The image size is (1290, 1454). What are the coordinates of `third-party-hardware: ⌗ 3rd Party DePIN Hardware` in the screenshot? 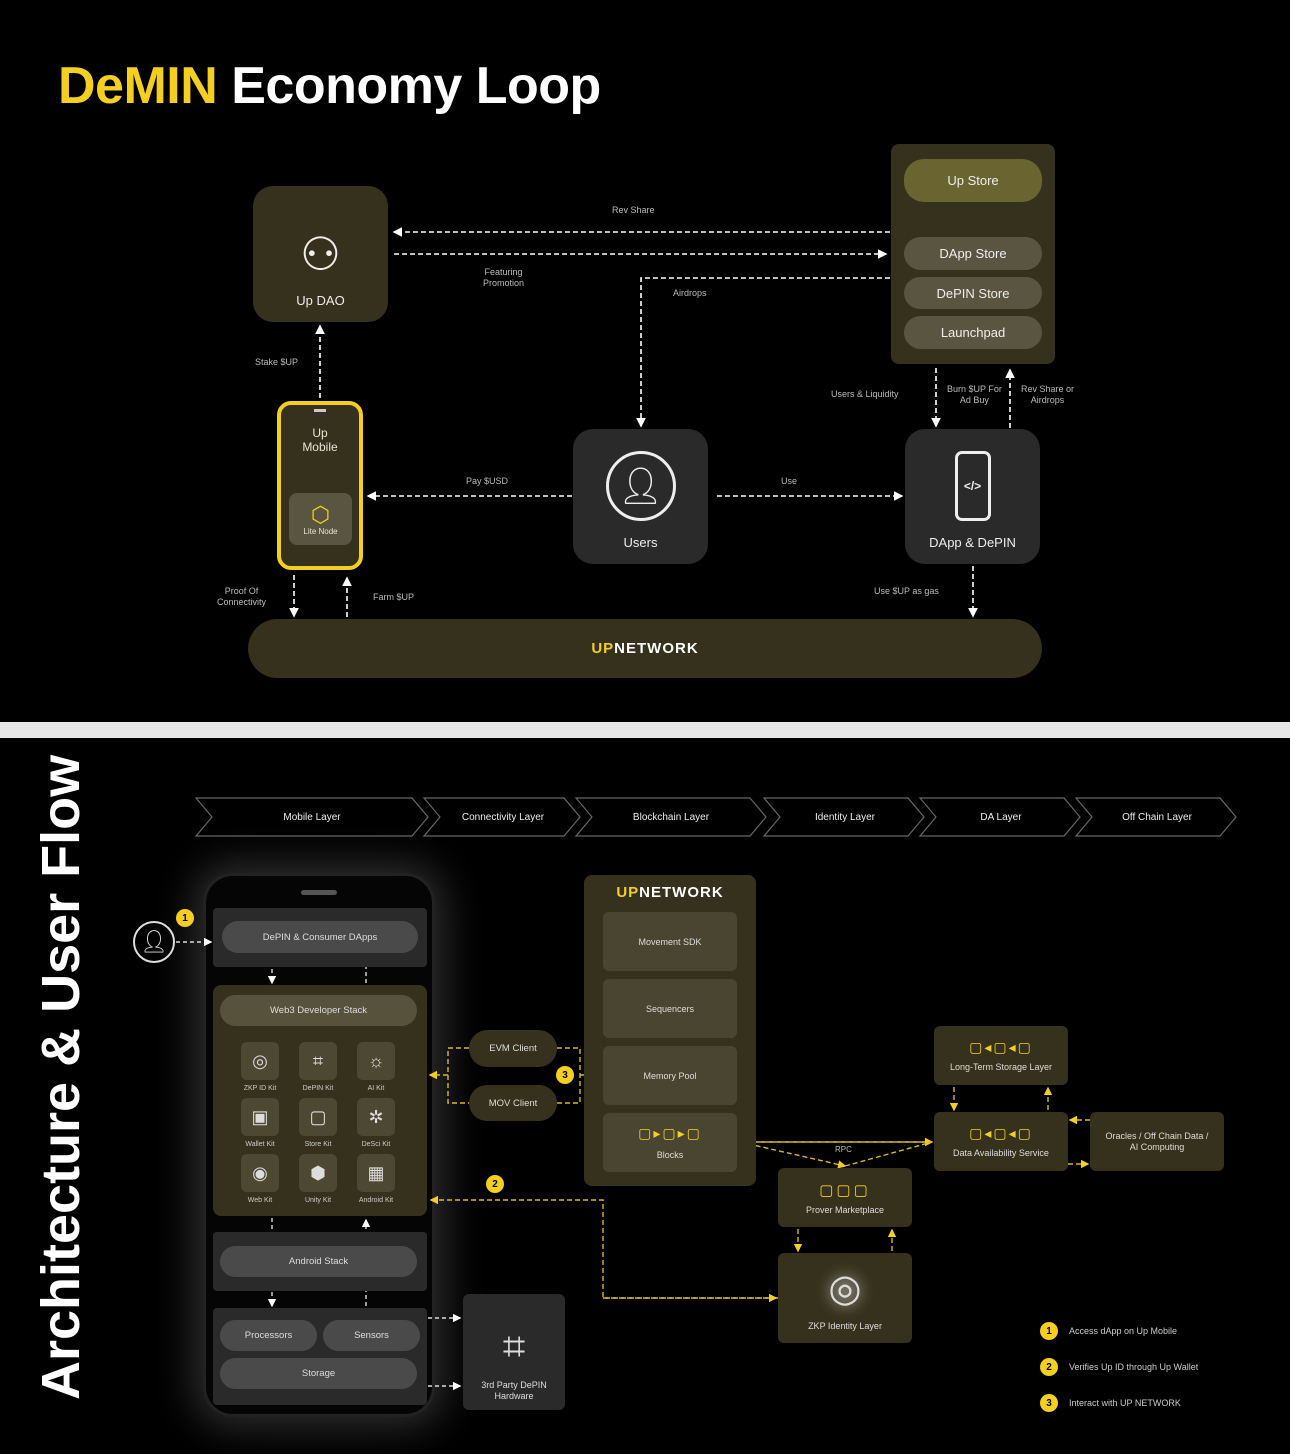 It's located at (514, 1352).